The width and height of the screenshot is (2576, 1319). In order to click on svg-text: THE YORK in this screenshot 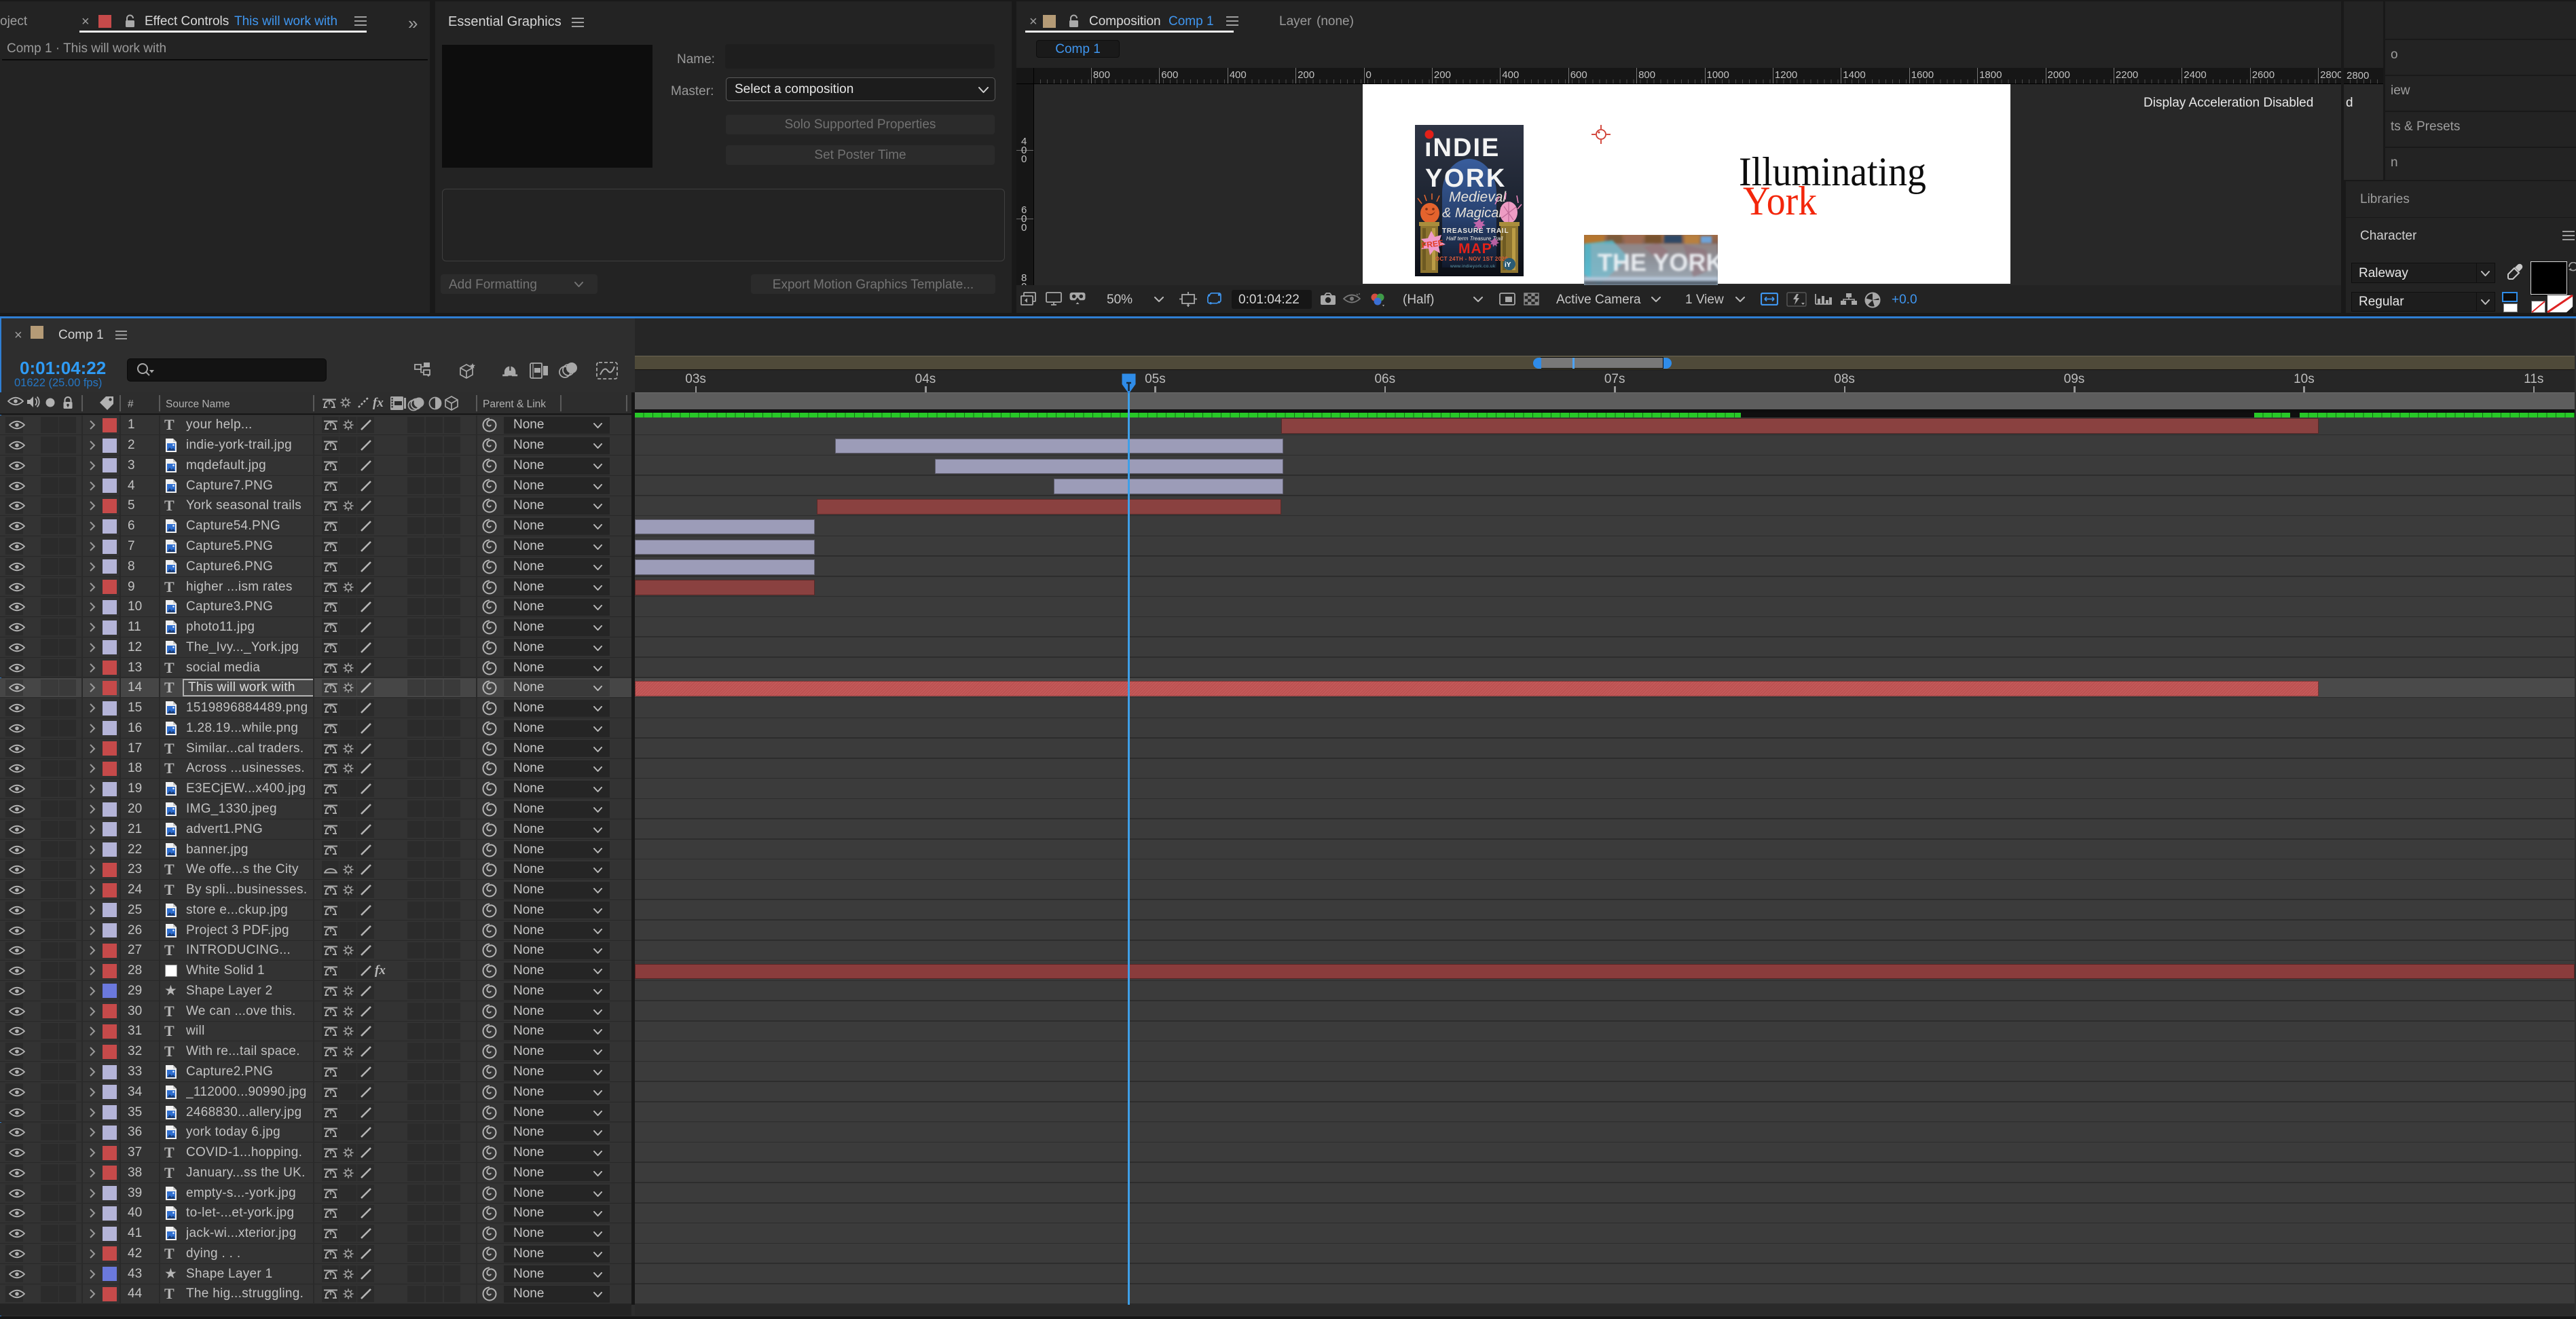, I will do `click(1658, 262)`.